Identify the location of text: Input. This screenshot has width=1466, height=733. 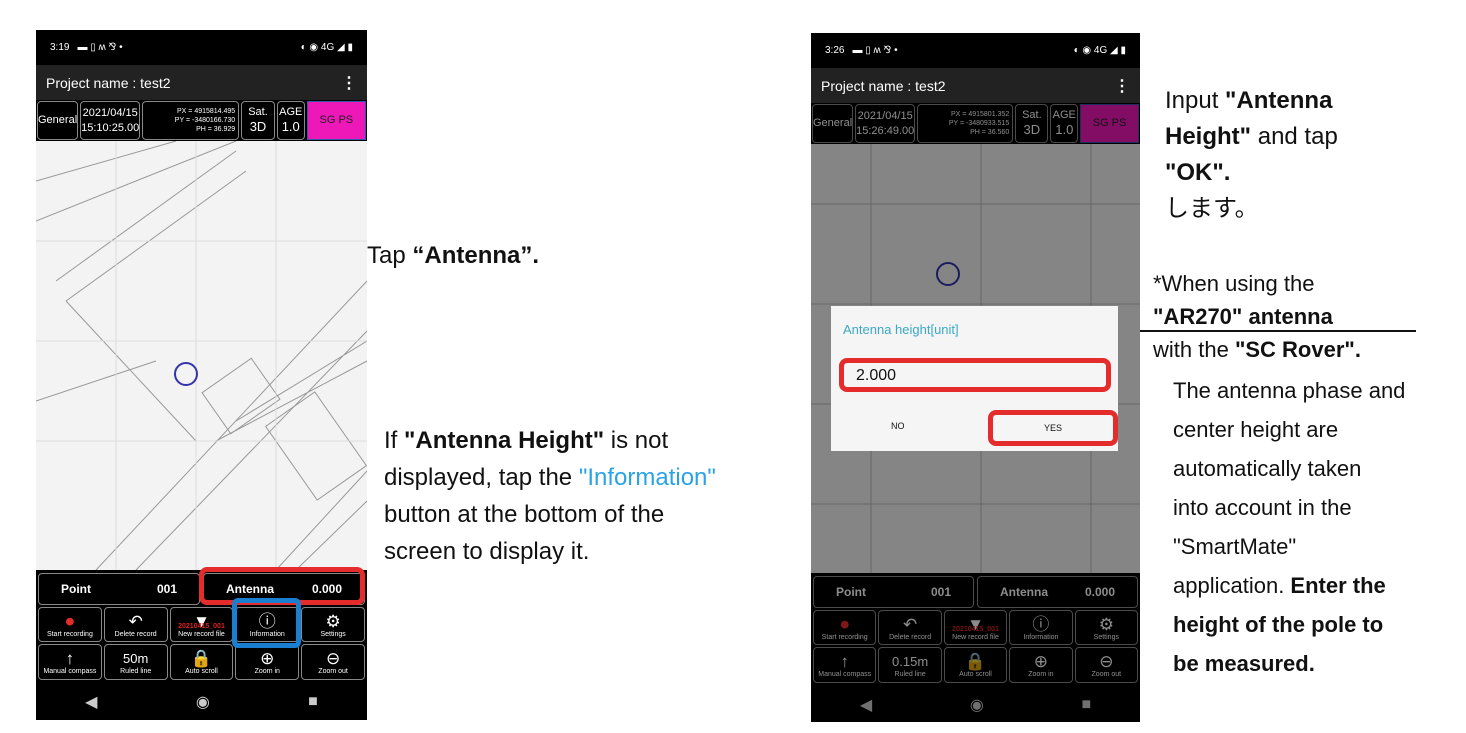
(1195, 100).